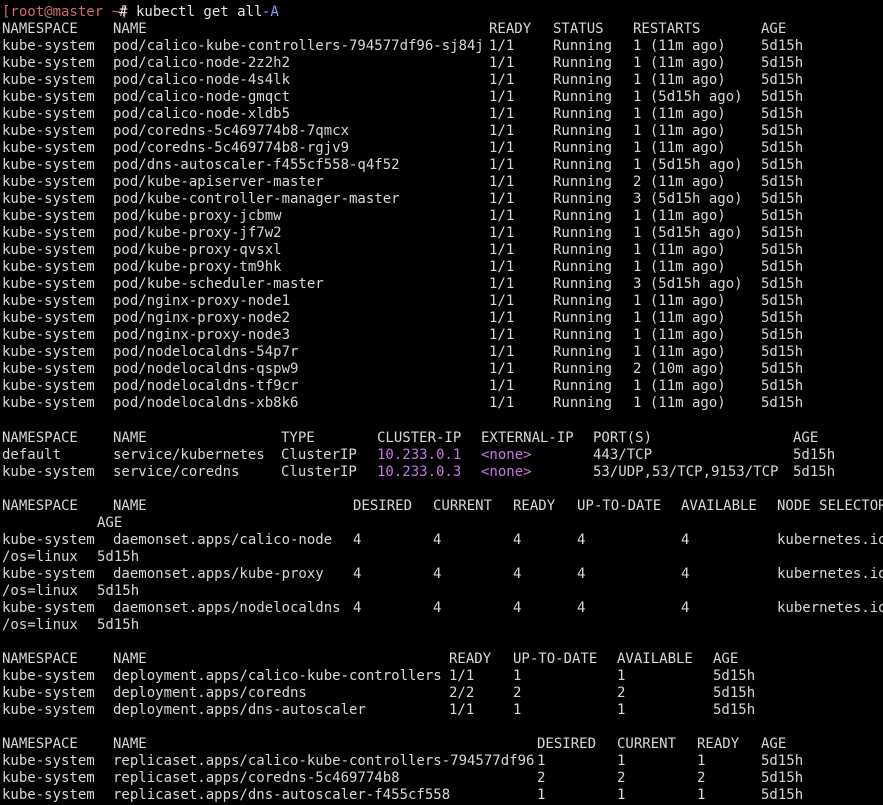 The image size is (883, 805). I want to click on table-cell: pod/kube-proxy-jf7w2, so click(197, 233).